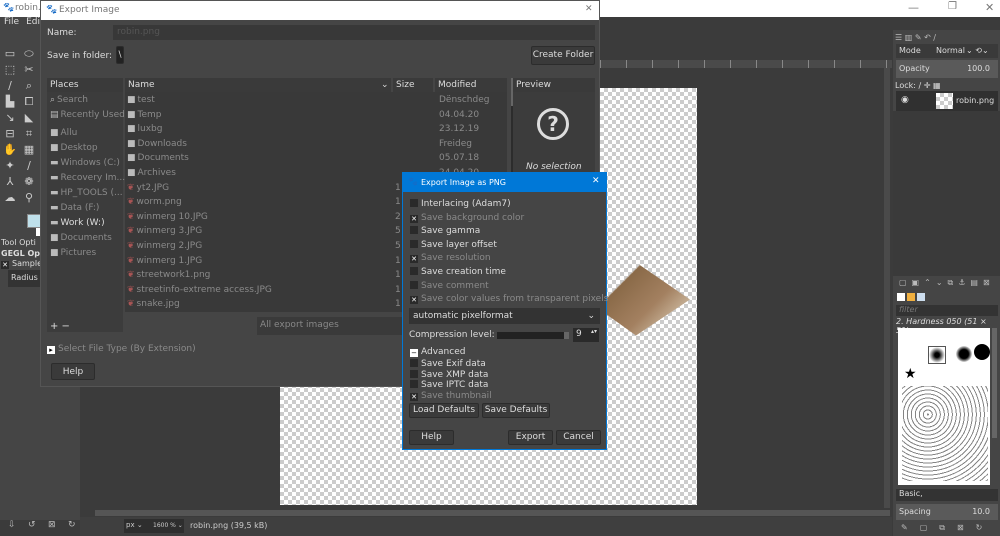  I want to click on tool-icon: ✦, so click(10, 166).